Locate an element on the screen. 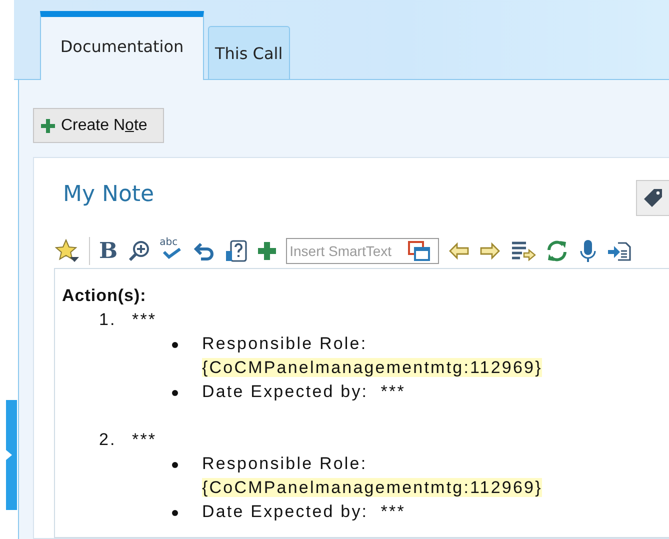  windows-icon is located at coordinates (419, 251).